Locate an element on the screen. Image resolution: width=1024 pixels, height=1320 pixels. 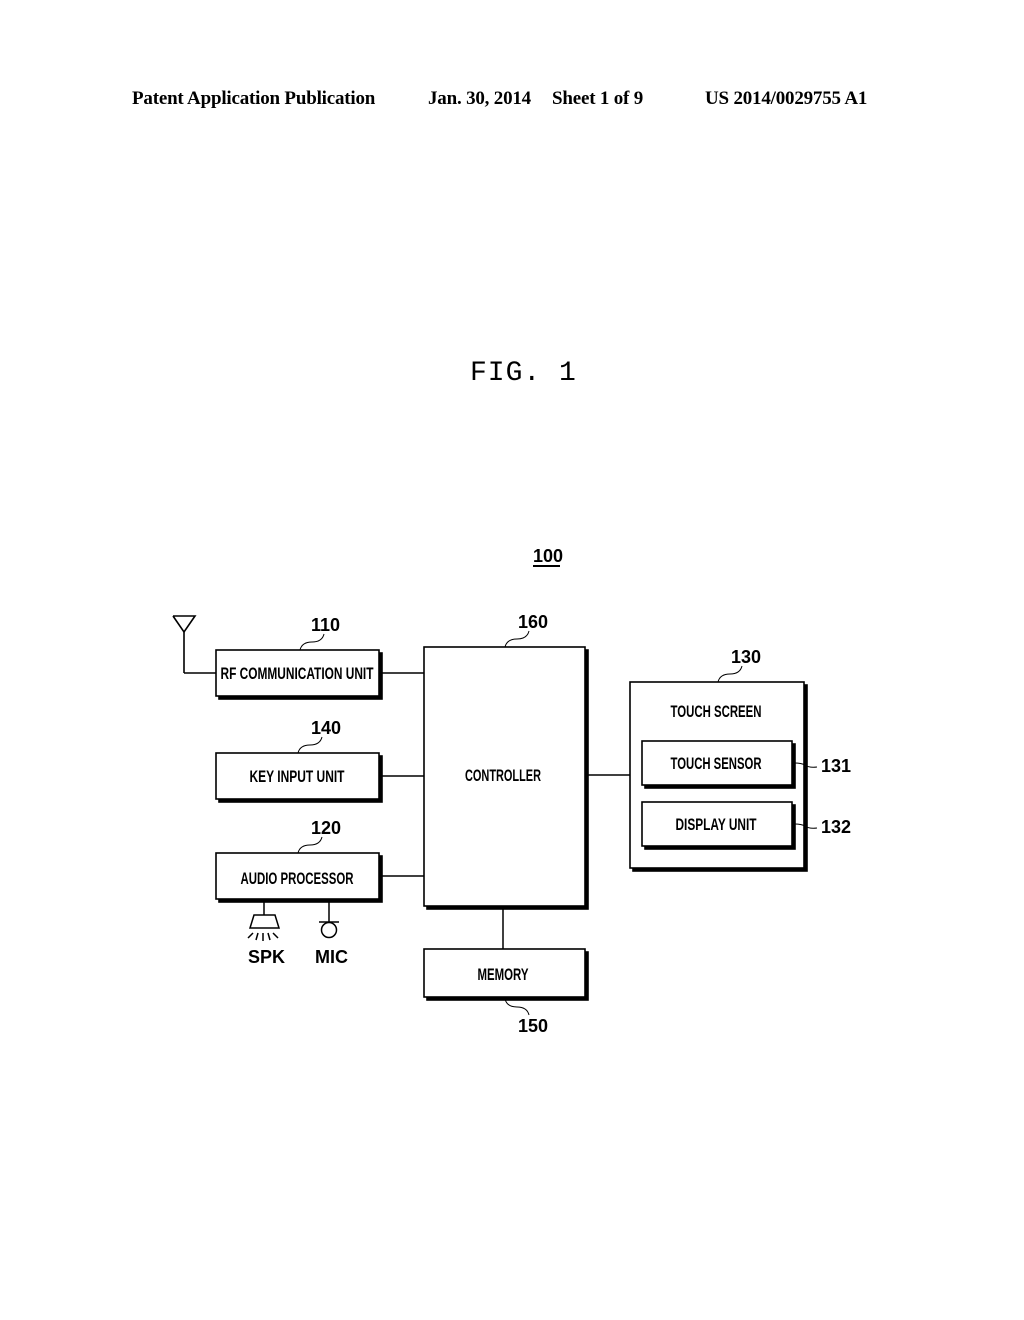
key-input-unit-block: KEY INPUT UNIT is located at coordinates (297, 776).